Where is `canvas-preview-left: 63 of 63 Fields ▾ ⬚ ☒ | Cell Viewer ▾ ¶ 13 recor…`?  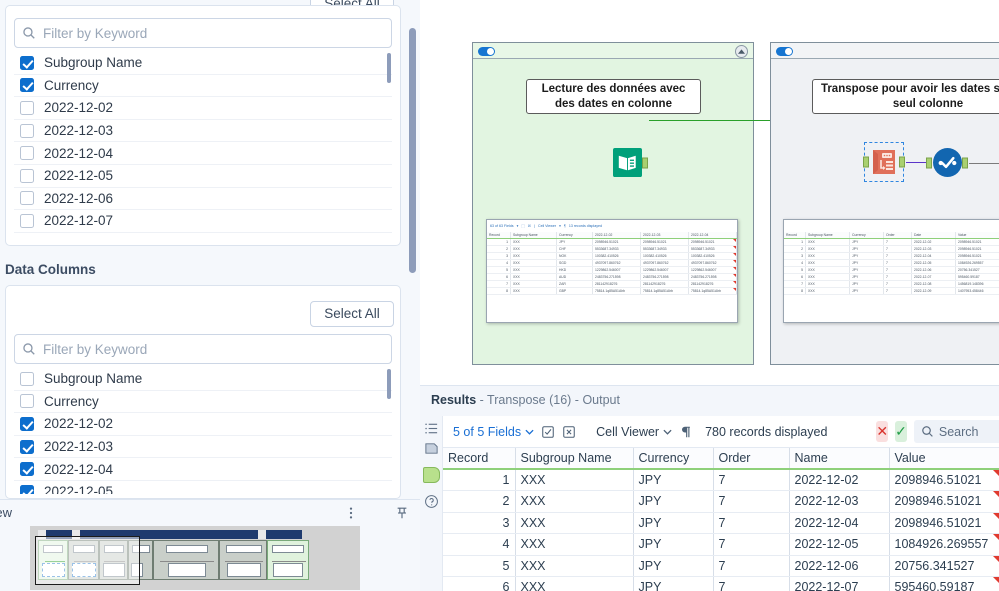 canvas-preview-left: 63 of 63 Fields ▾ ⬚ ☒ | Cell Viewer ▾ ¶ 13 recor… is located at coordinates (612, 271).